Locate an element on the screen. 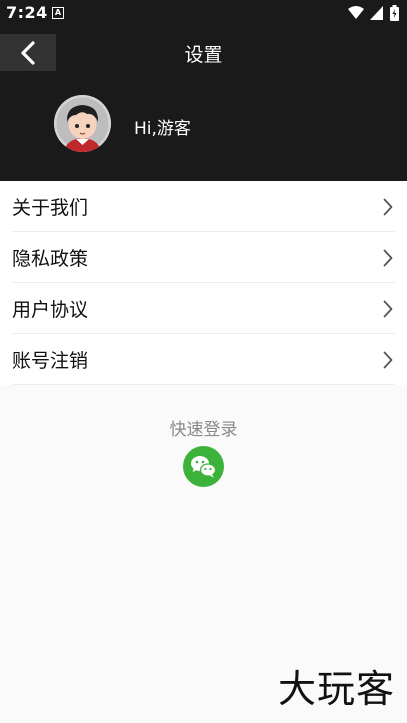 The height and width of the screenshot is (723, 407). menu-item-label: 用户协议 is located at coordinates (50, 310).